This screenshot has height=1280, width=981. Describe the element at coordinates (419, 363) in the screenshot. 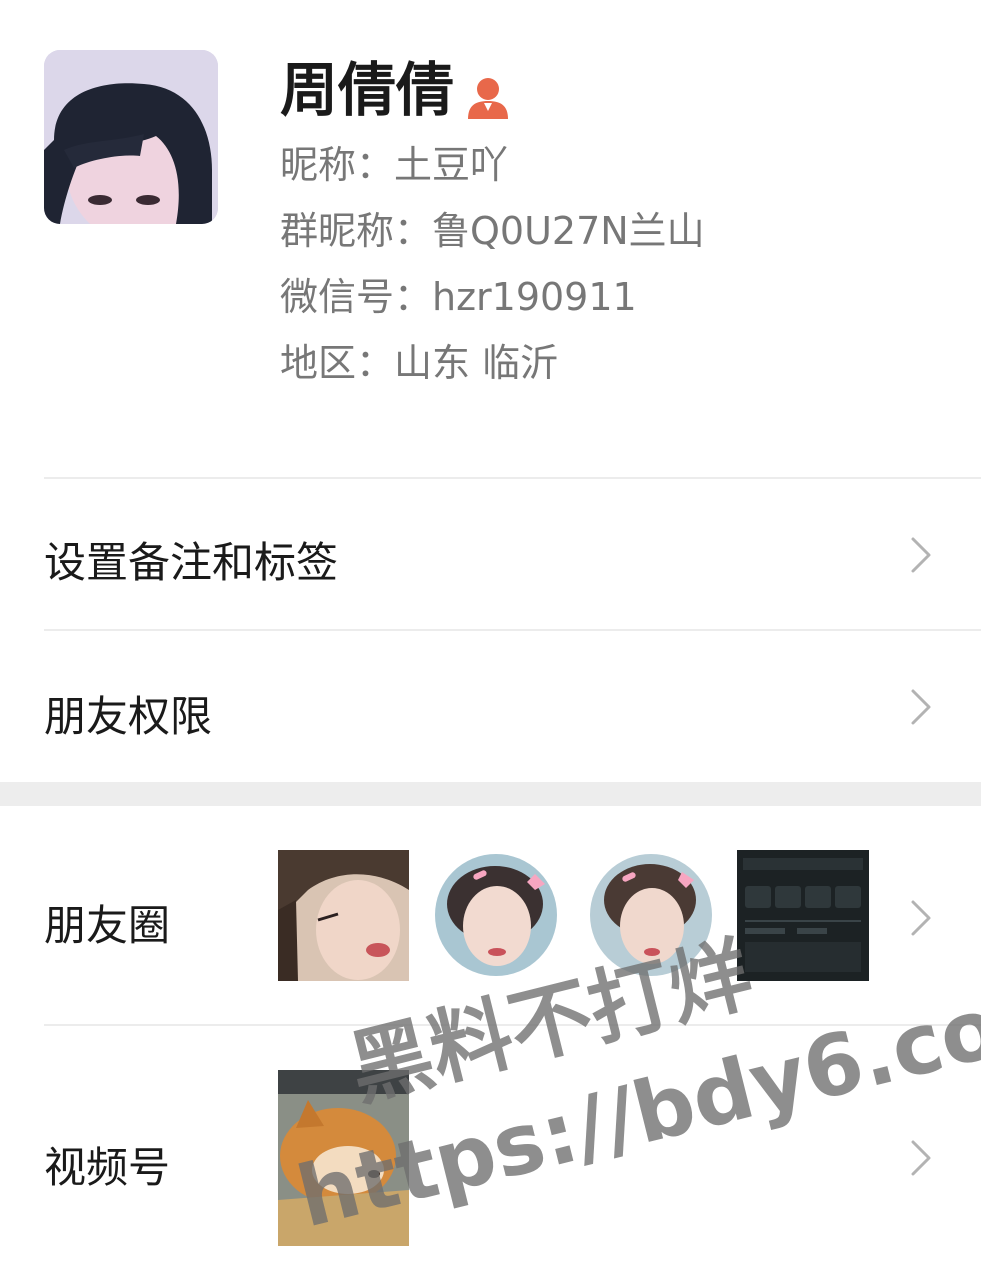

I see `region-line: 地区：山东 临沂` at that location.